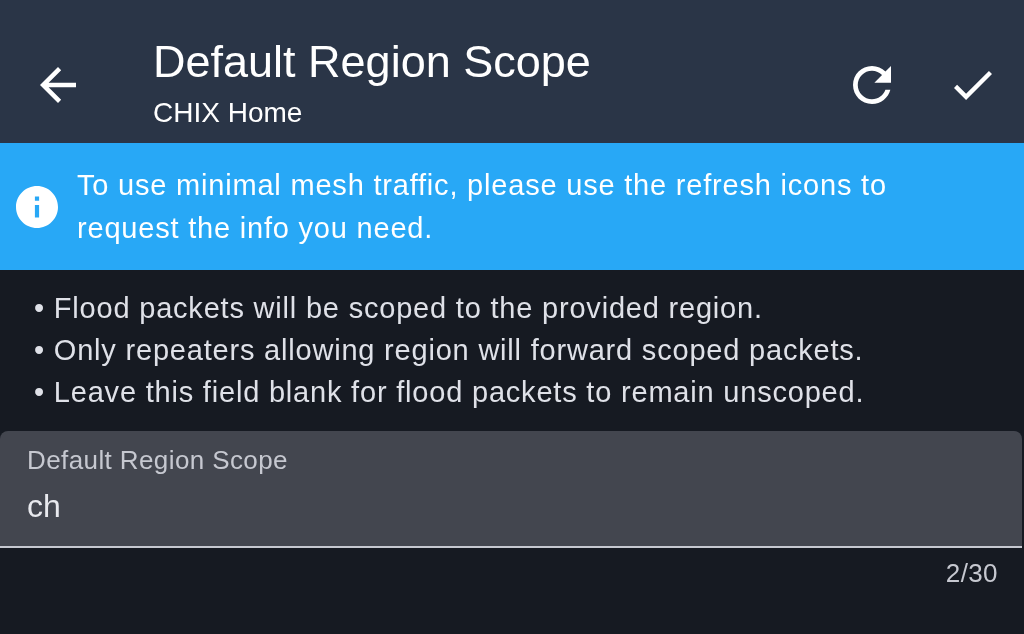 This screenshot has height=634, width=1024. Describe the element at coordinates (872, 85) in the screenshot. I see `refresh-icon` at that location.